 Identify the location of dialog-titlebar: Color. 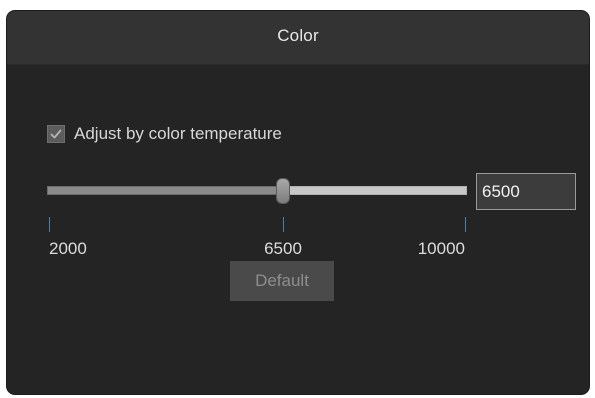
(298, 38).